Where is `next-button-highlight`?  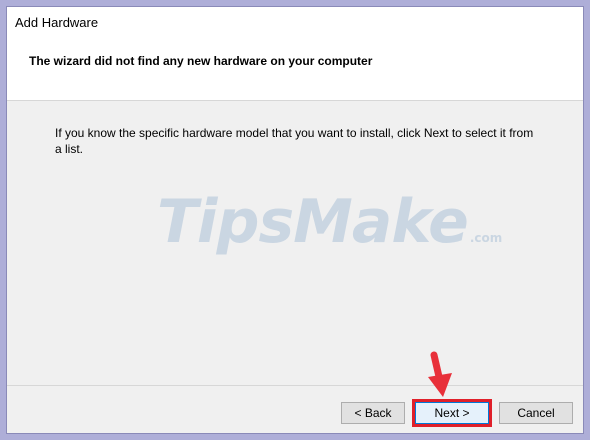
next-button-highlight is located at coordinates (452, 413).